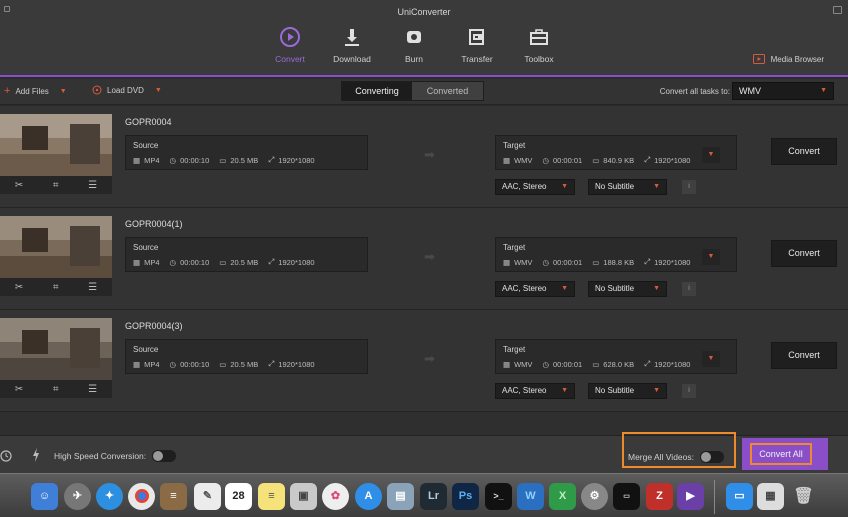 This screenshot has width=848, height=517. What do you see at coordinates (400, 496) in the screenshot?
I see `image-capture-icon: ▤` at bounding box center [400, 496].